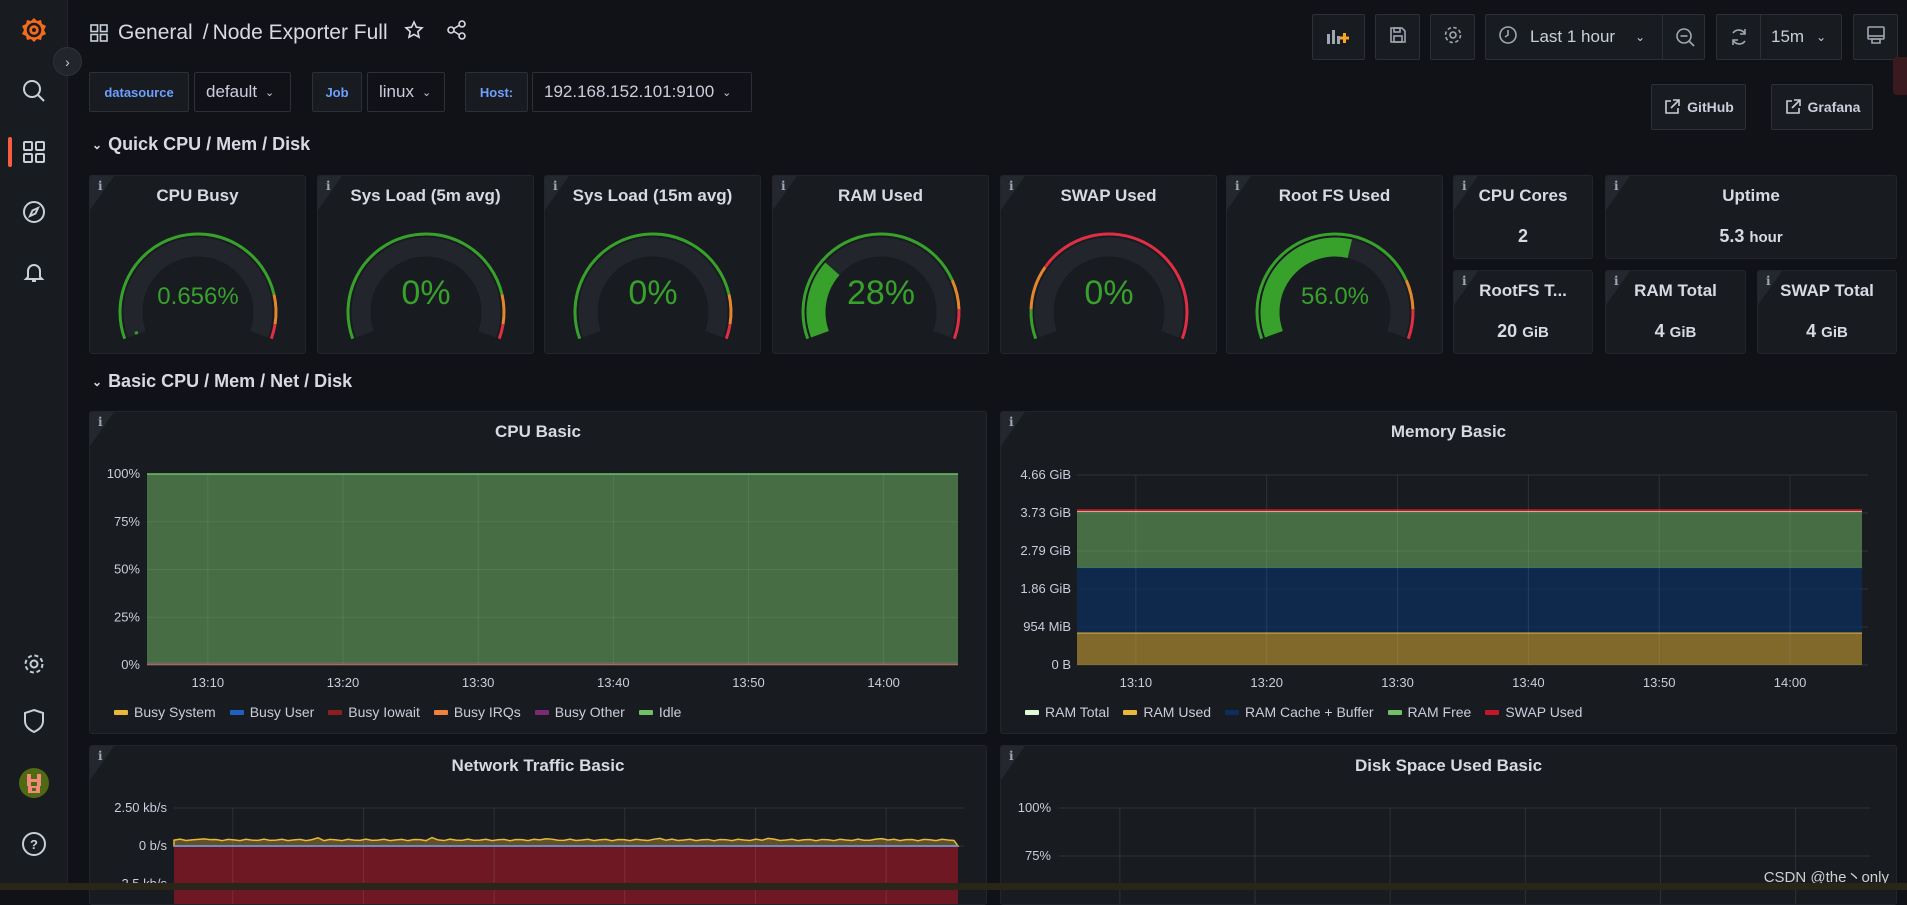  I want to click on panel-title: RAM Total, so click(1675, 291).